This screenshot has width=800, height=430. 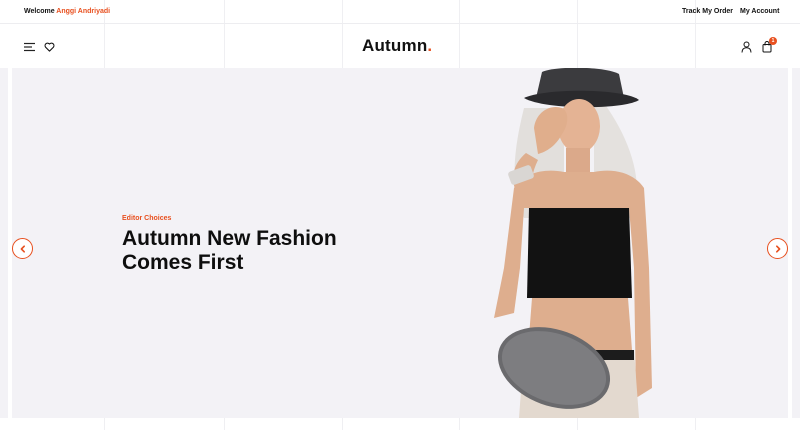 I want to click on hero-headline-line1: Autumn New Fashion, so click(x=229, y=238).